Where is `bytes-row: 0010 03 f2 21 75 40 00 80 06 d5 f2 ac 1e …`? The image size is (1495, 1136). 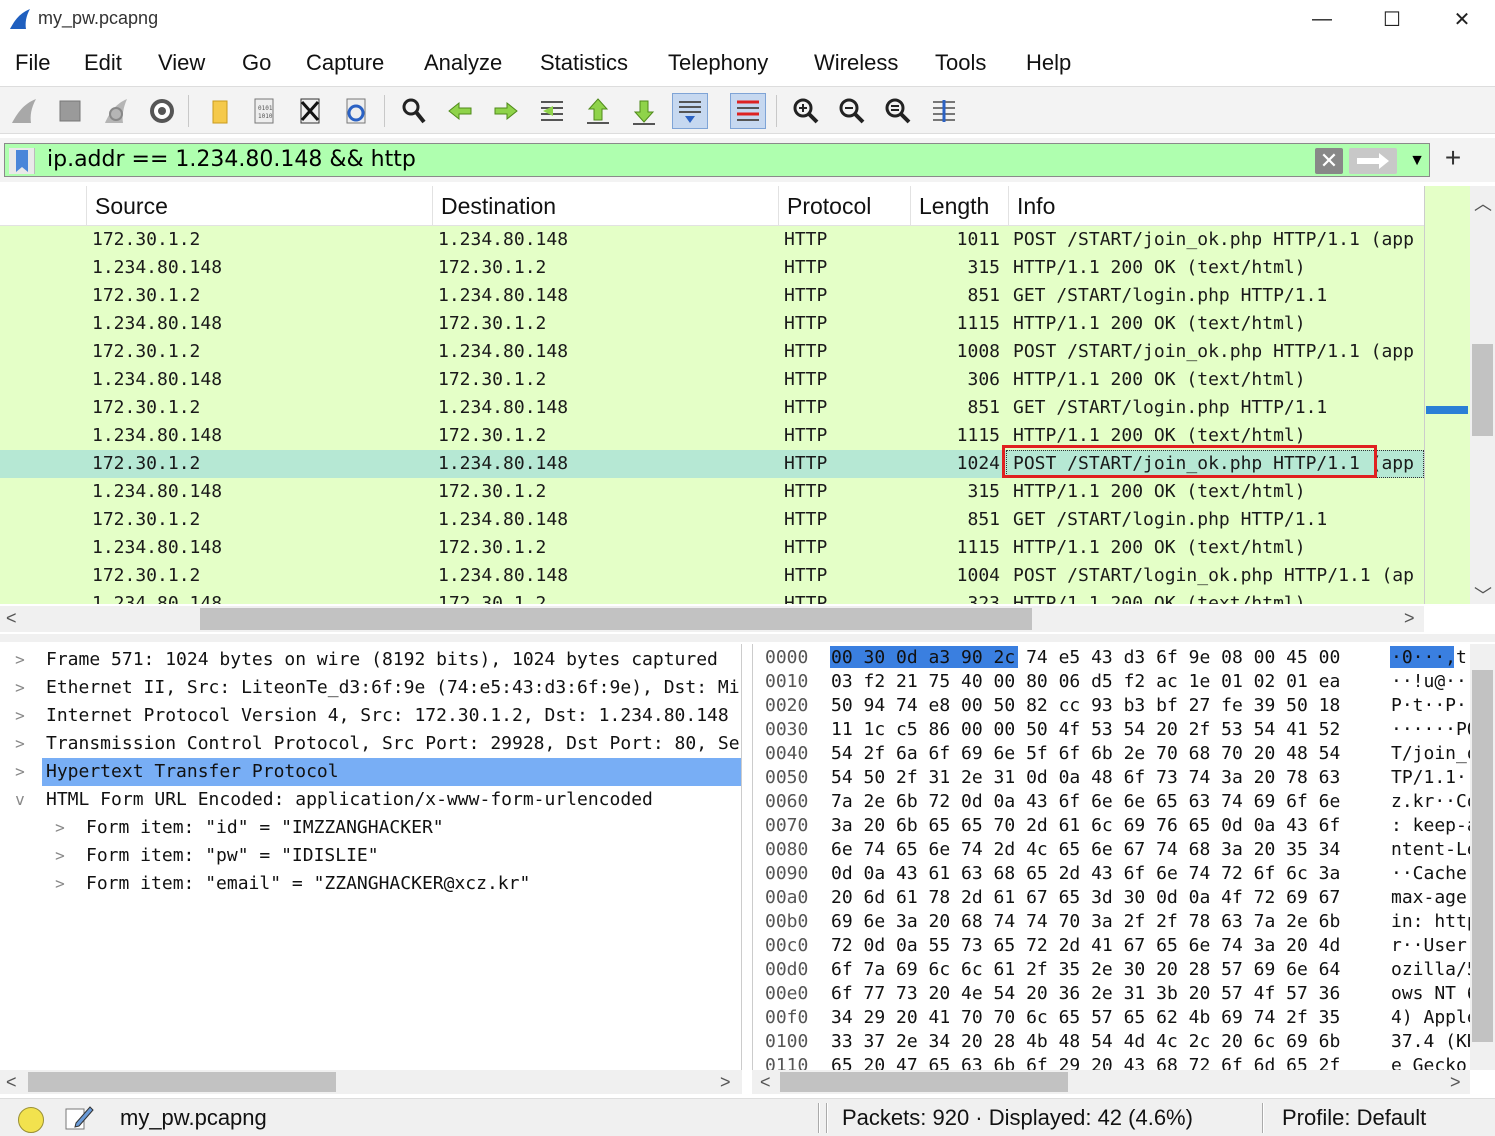
bytes-row: 0010 03 f2 21 75 40 00 80 06 d5 f2 ac 1e … is located at coordinates (1111, 682).